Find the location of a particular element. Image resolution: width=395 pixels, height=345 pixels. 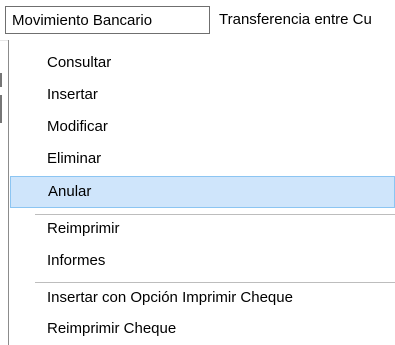

menu-bar-item-movimiento-bancario: Movimiento Bancario is located at coordinates (107, 20).